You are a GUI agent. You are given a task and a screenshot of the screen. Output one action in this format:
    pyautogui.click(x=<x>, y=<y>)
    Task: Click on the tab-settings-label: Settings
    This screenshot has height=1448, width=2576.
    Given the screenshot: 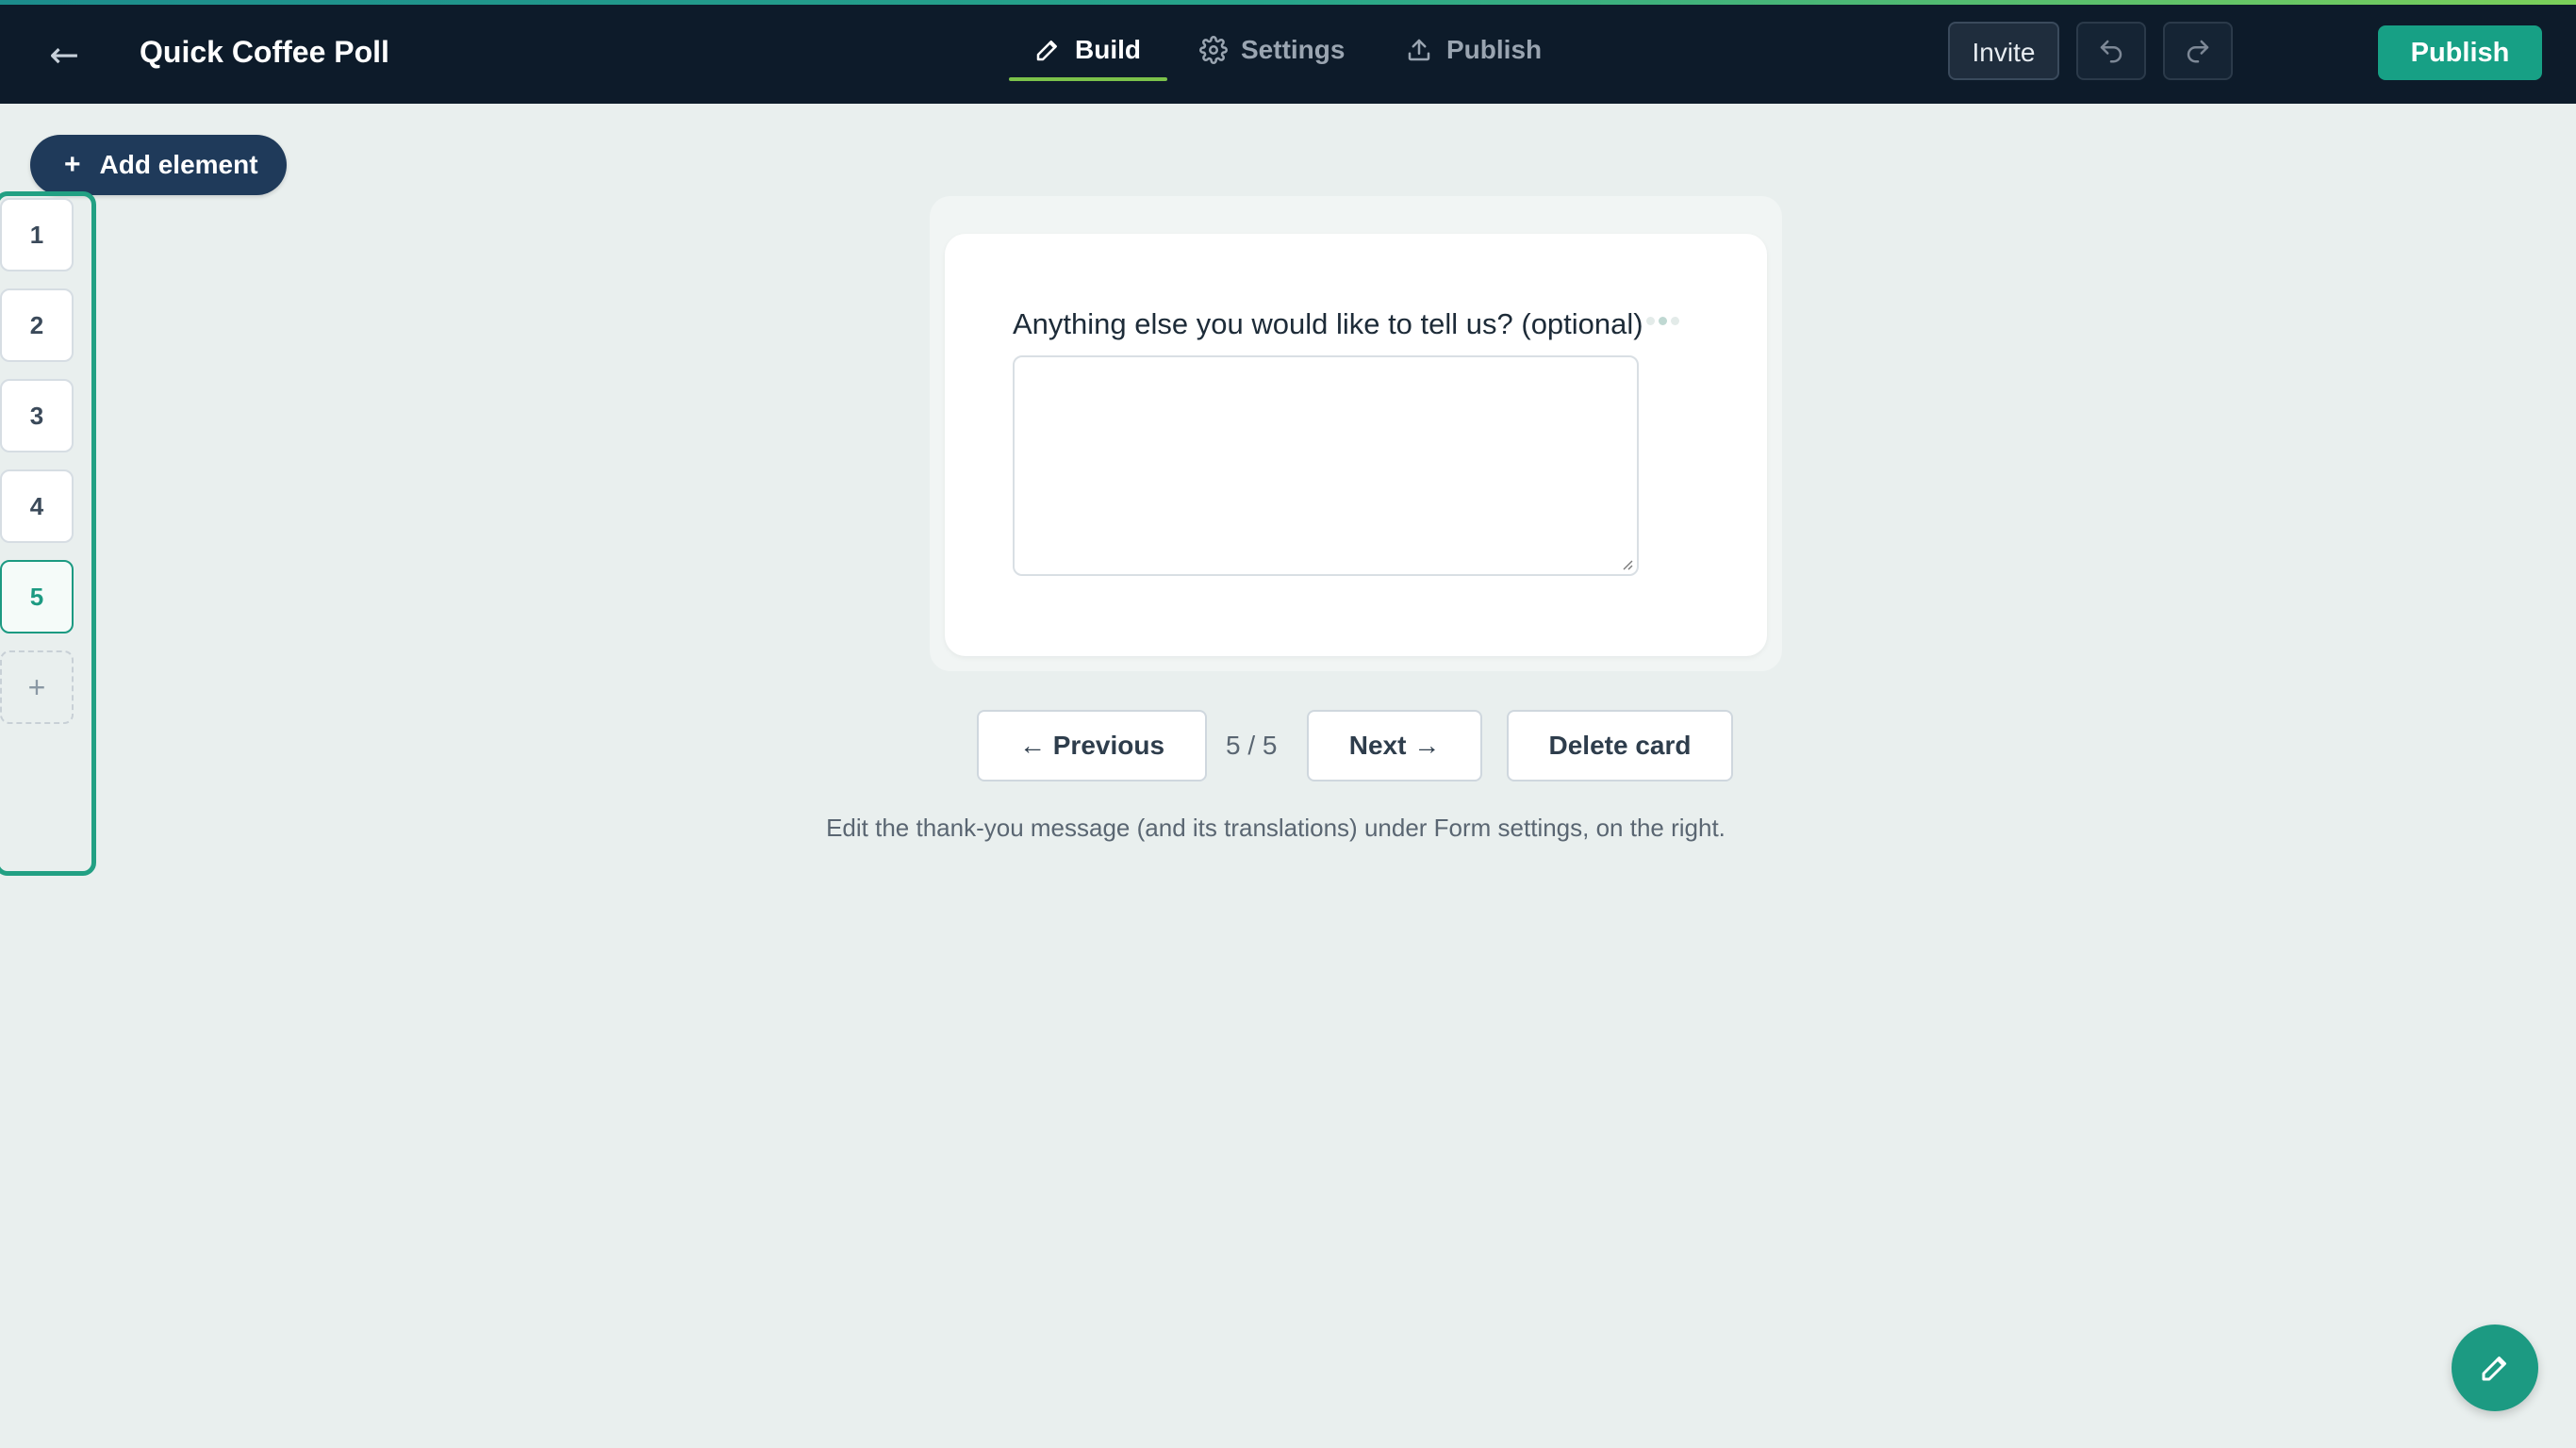 What is the action you would take?
    pyautogui.click(x=1293, y=49)
    